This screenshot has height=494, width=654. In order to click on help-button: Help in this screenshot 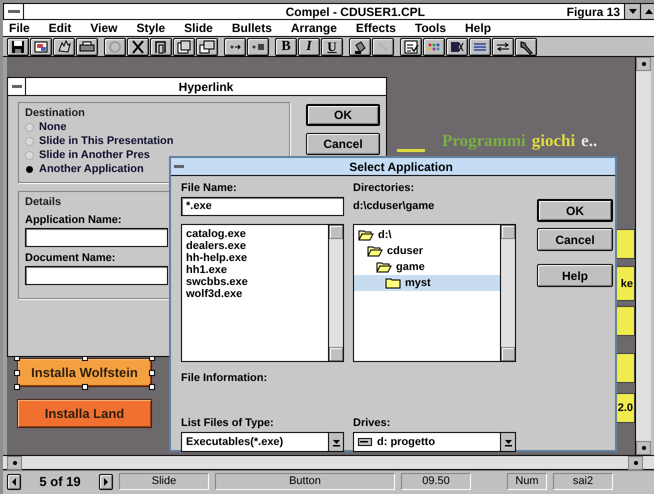, I will do `click(575, 275)`.